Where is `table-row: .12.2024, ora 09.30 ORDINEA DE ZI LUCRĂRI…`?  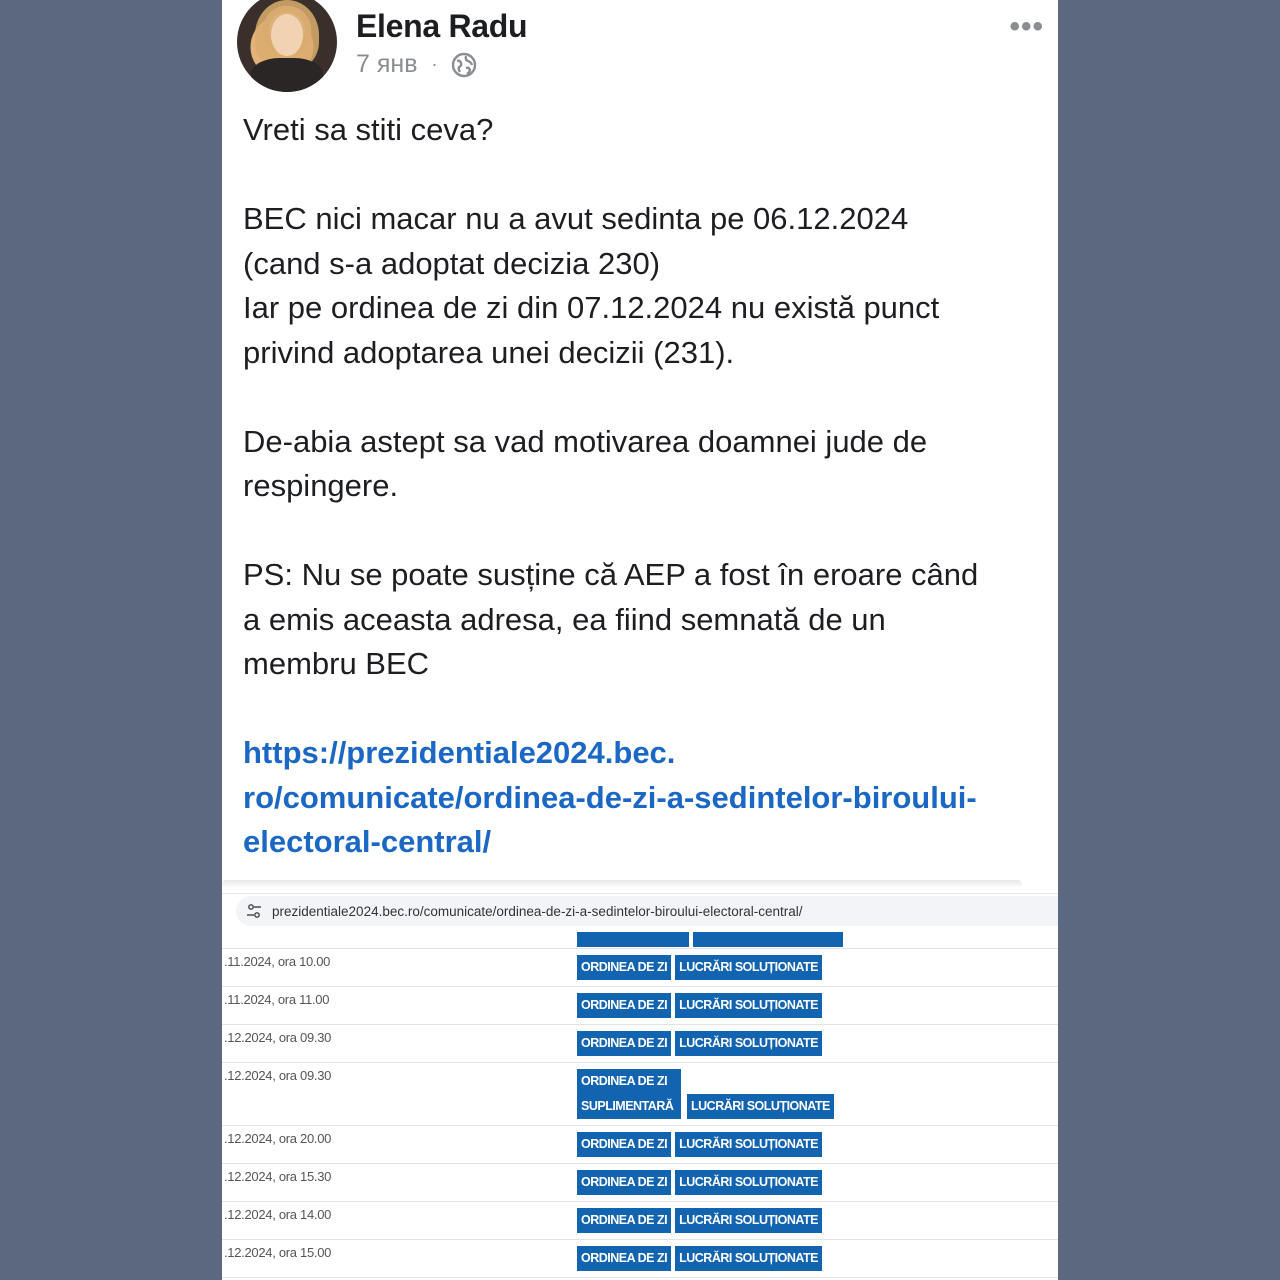
table-row: .12.2024, ora 09.30 ORDINEA DE ZI LUCRĂRI… is located at coordinates (640, 1044).